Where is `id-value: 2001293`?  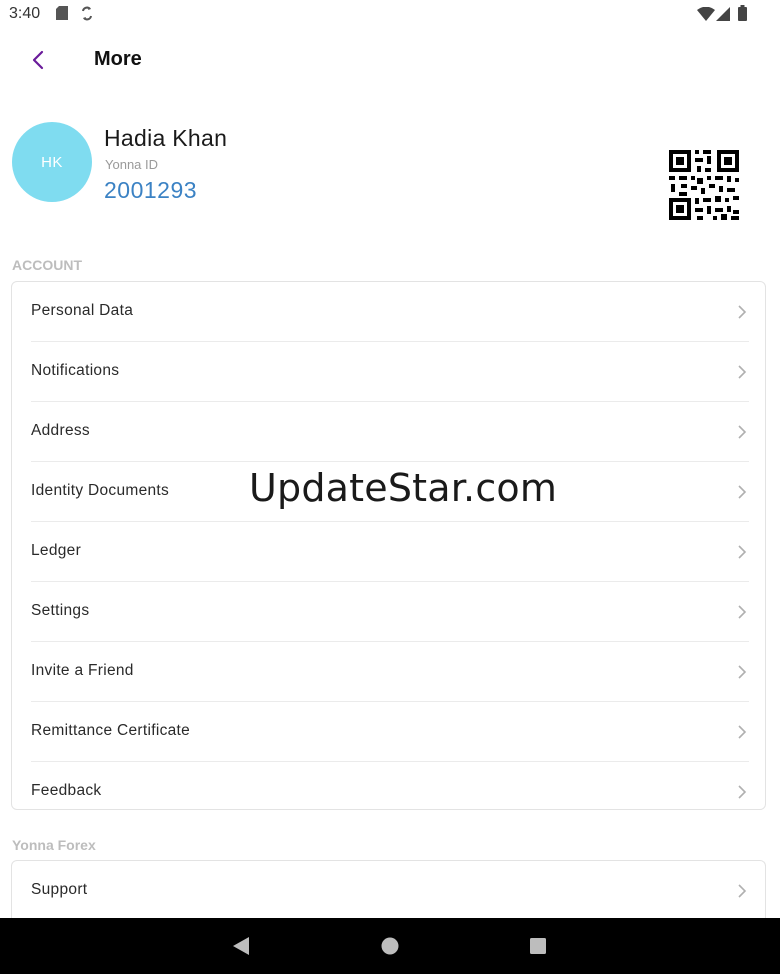 id-value: 2001293 is located at coordinates (151, 190).